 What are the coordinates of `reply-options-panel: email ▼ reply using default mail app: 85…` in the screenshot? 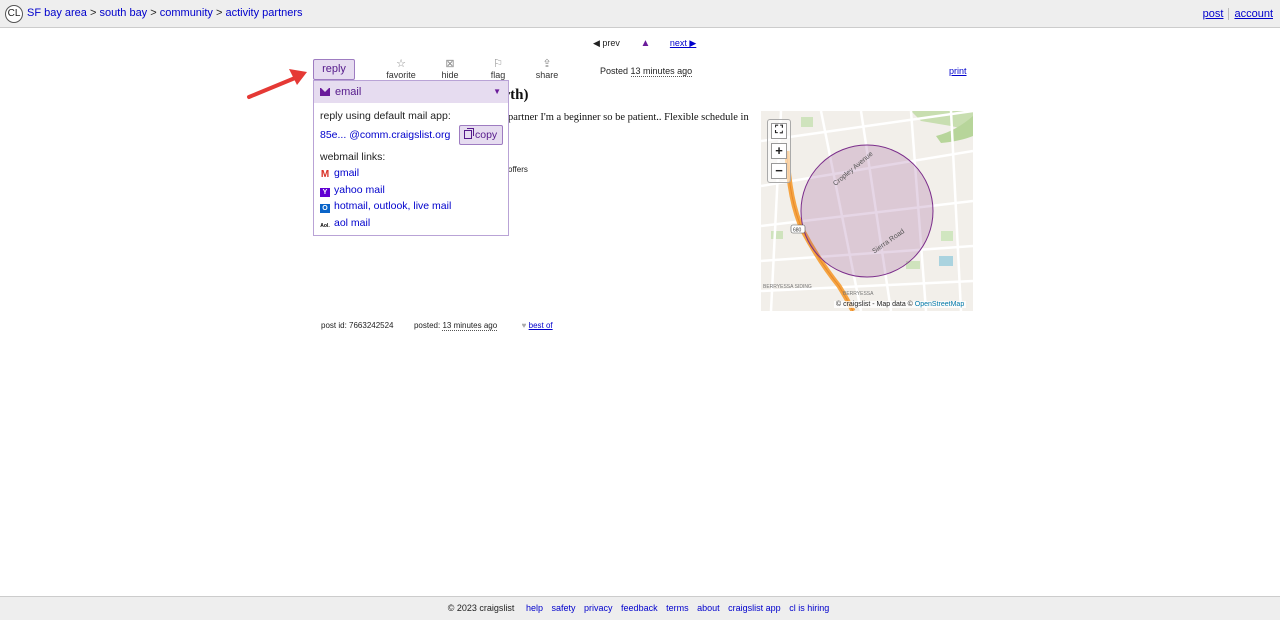 It's located at (411, 158).